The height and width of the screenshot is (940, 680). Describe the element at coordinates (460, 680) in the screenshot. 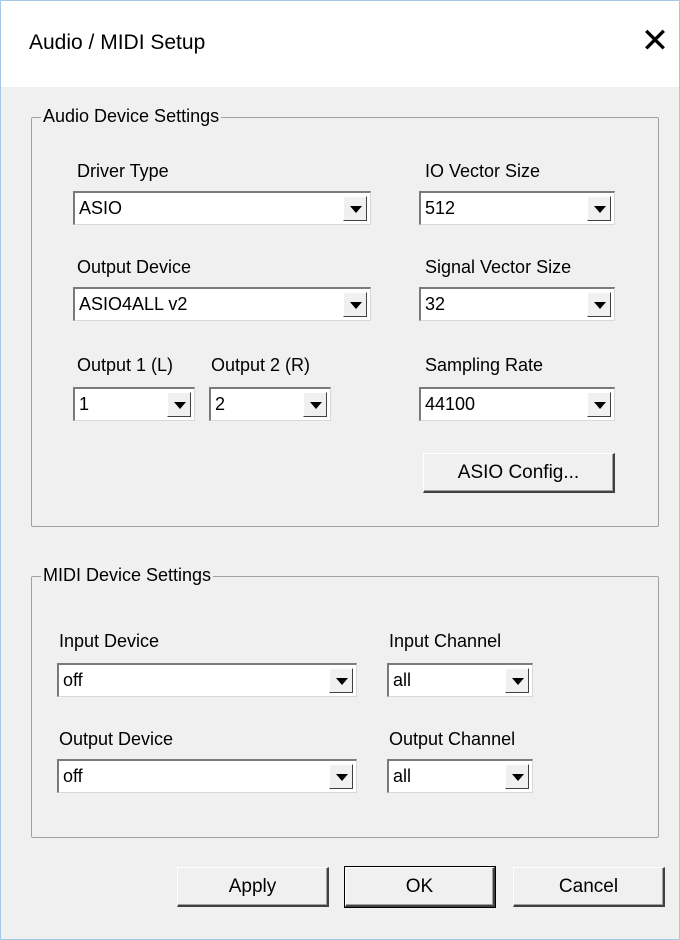

I see `midi-input-channel-select: all` at that location.